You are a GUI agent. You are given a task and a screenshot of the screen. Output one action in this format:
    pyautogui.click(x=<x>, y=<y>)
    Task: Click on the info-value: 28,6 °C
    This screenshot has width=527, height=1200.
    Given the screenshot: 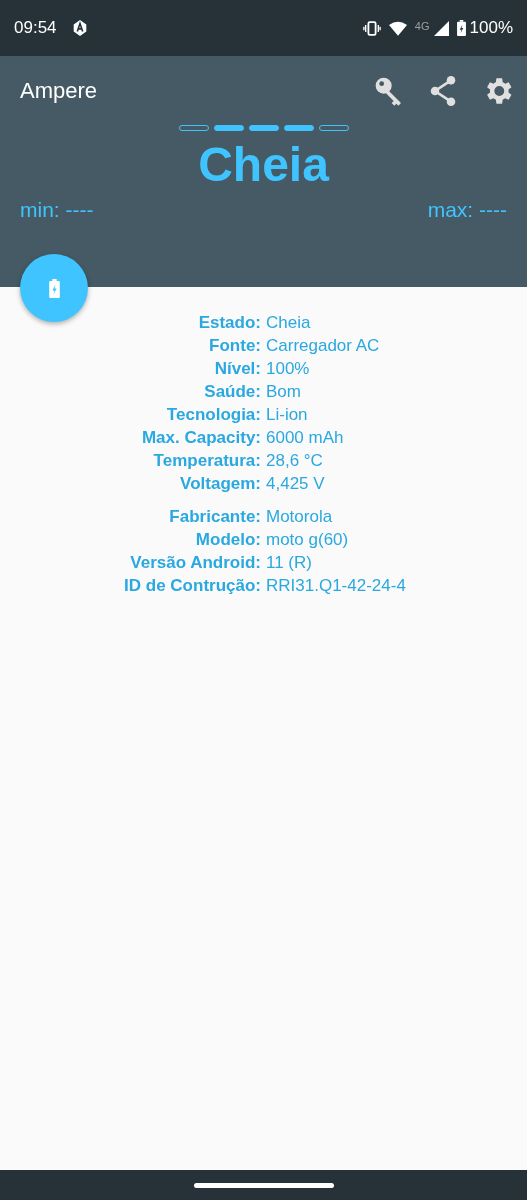 What is the action you would take?
    pyautogui.click(x=295, y=461)
    